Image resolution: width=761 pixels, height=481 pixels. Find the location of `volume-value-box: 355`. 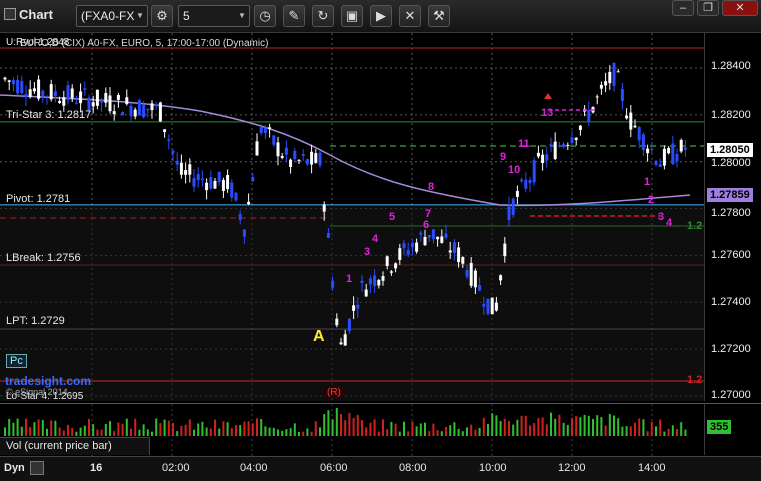

volume-value-box: 355 is located at coordinates (719, 427).